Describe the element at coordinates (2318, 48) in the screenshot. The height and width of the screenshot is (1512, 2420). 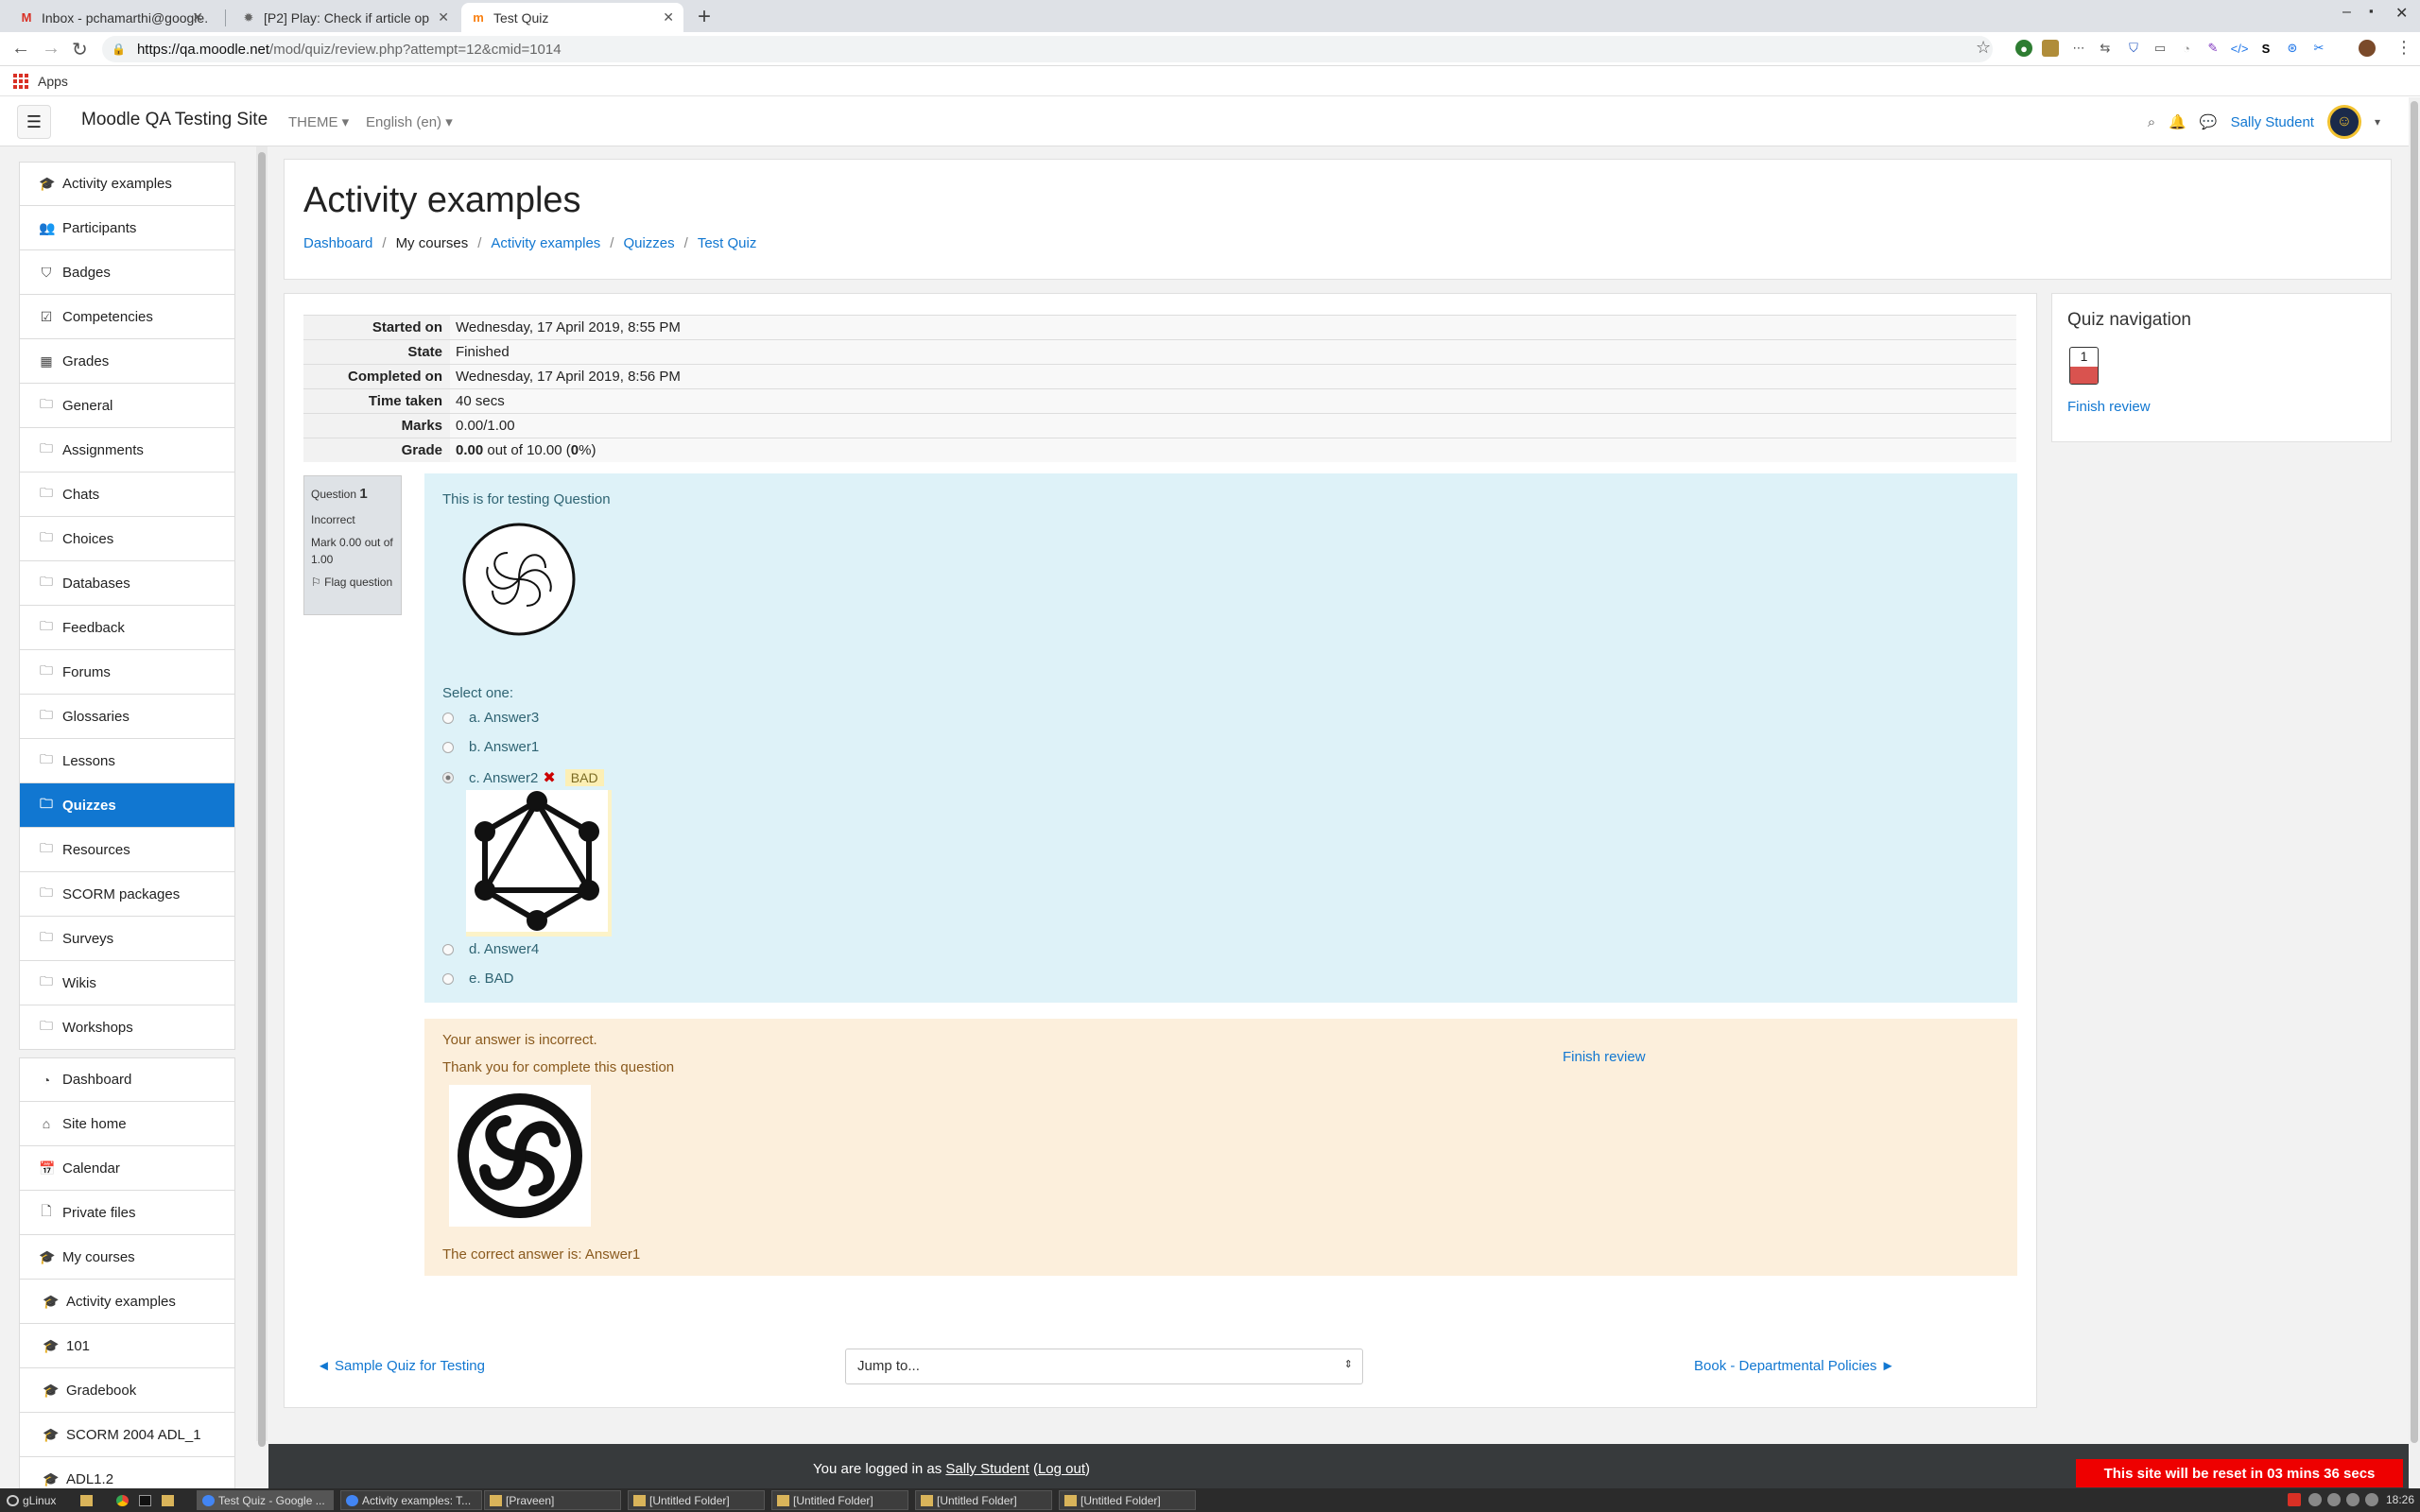
I see `extension-icon: ✂` at that location.